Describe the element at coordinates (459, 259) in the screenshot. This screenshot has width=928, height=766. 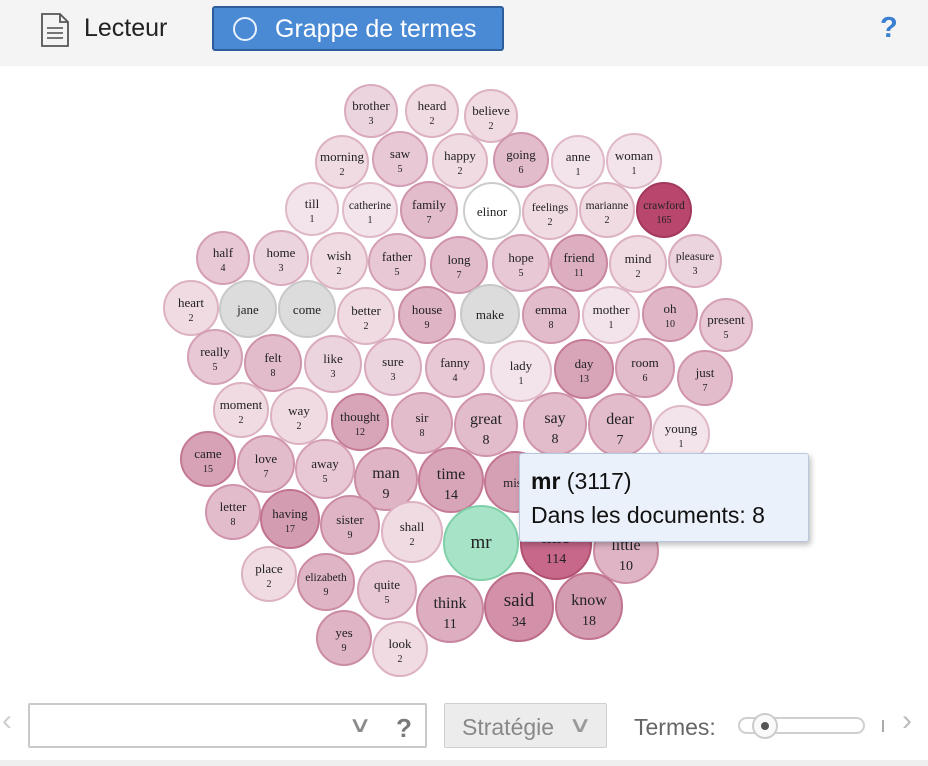
I see `bubble-term-label: long` at that location.